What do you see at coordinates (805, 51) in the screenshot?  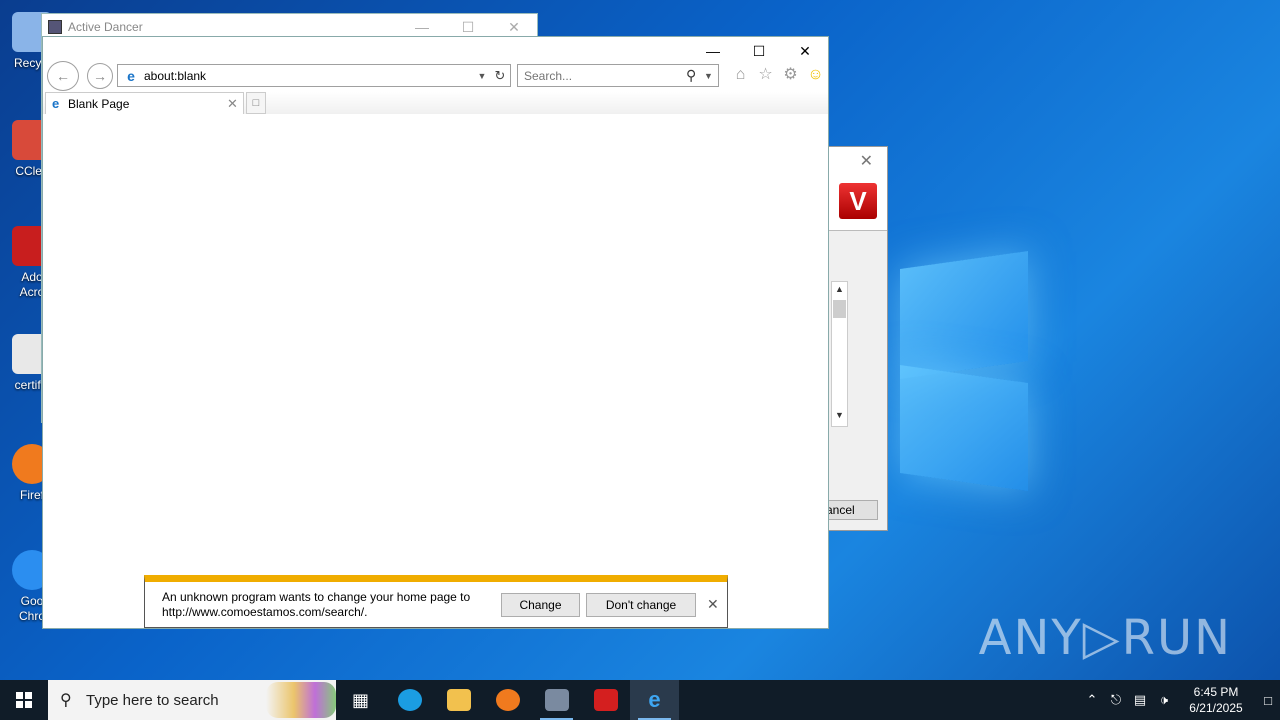 I see `close-button: ✕` at bounding box center [805, 51].